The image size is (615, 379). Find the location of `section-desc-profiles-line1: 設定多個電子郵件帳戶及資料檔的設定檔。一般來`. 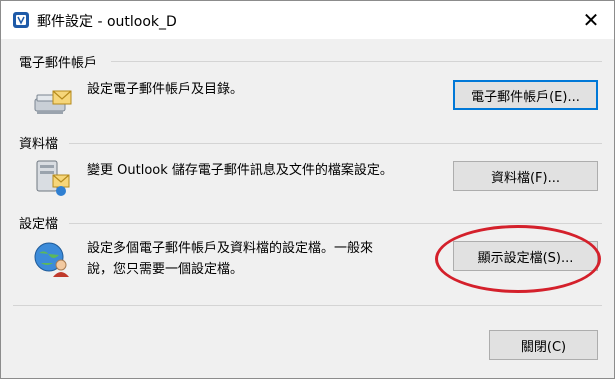

section-desc-profiles-line1: 設定多個電子郵件帳戶及資料檔的設定檔。一般來 is located at coordinates (230, 248).